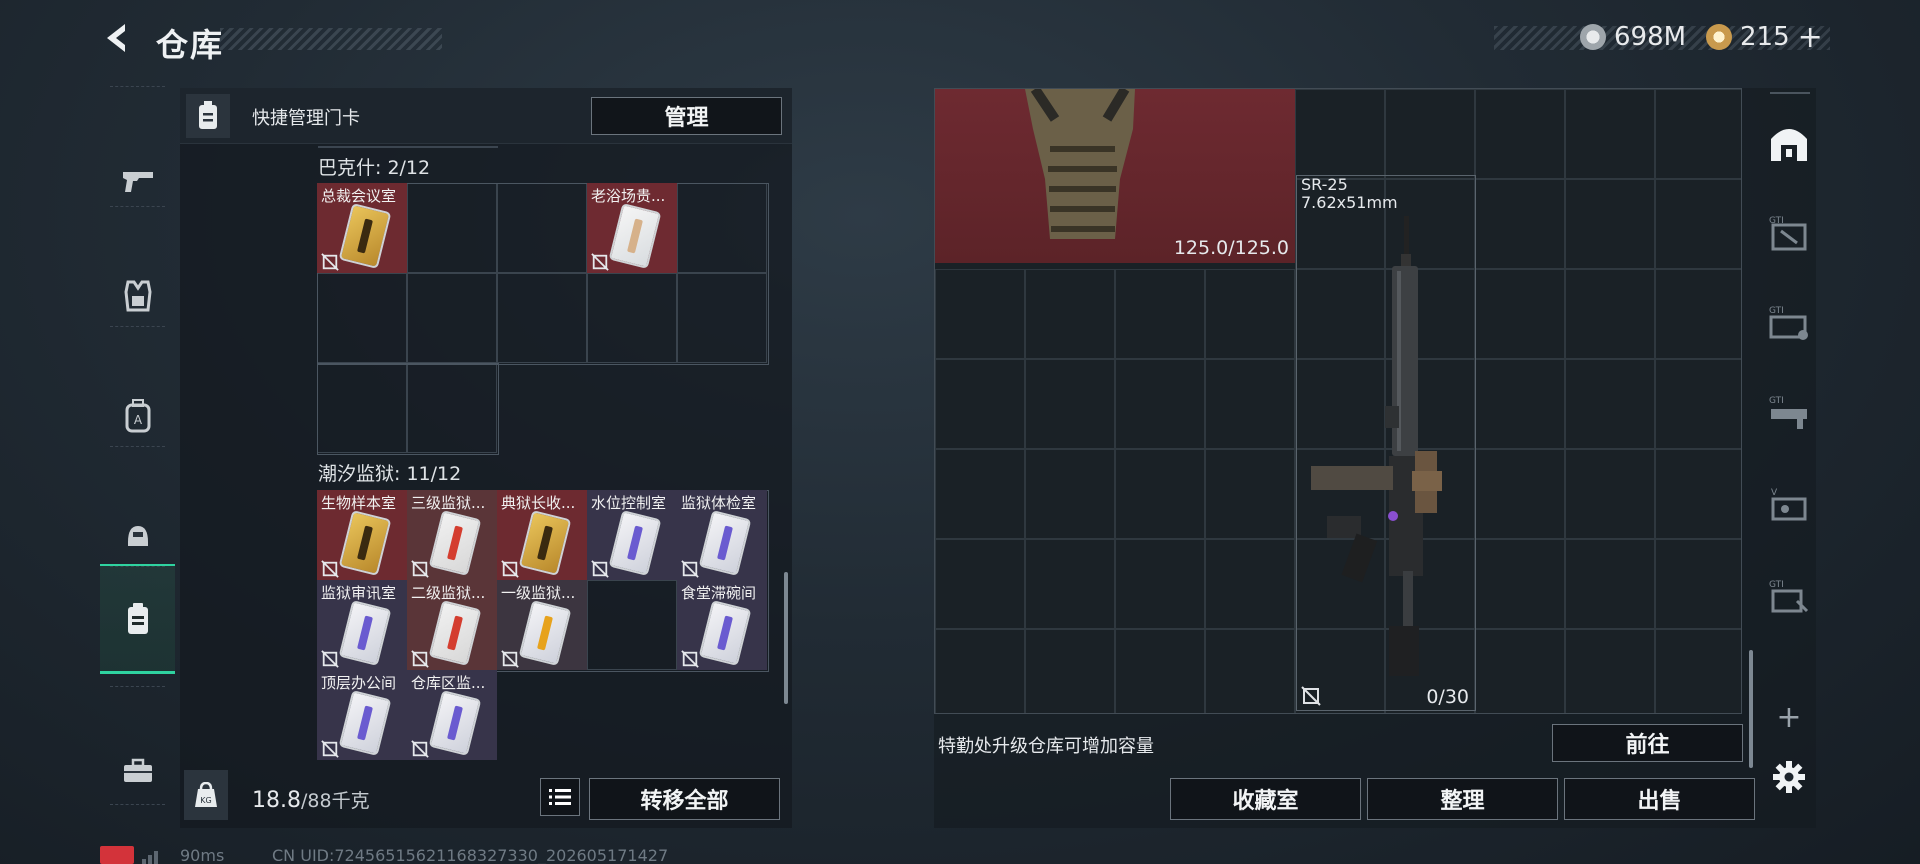 Image resolution: width=1920 pixels, height=864 pixels. I want to click on keycard-slot: 生物样本室, so click(362, 535).